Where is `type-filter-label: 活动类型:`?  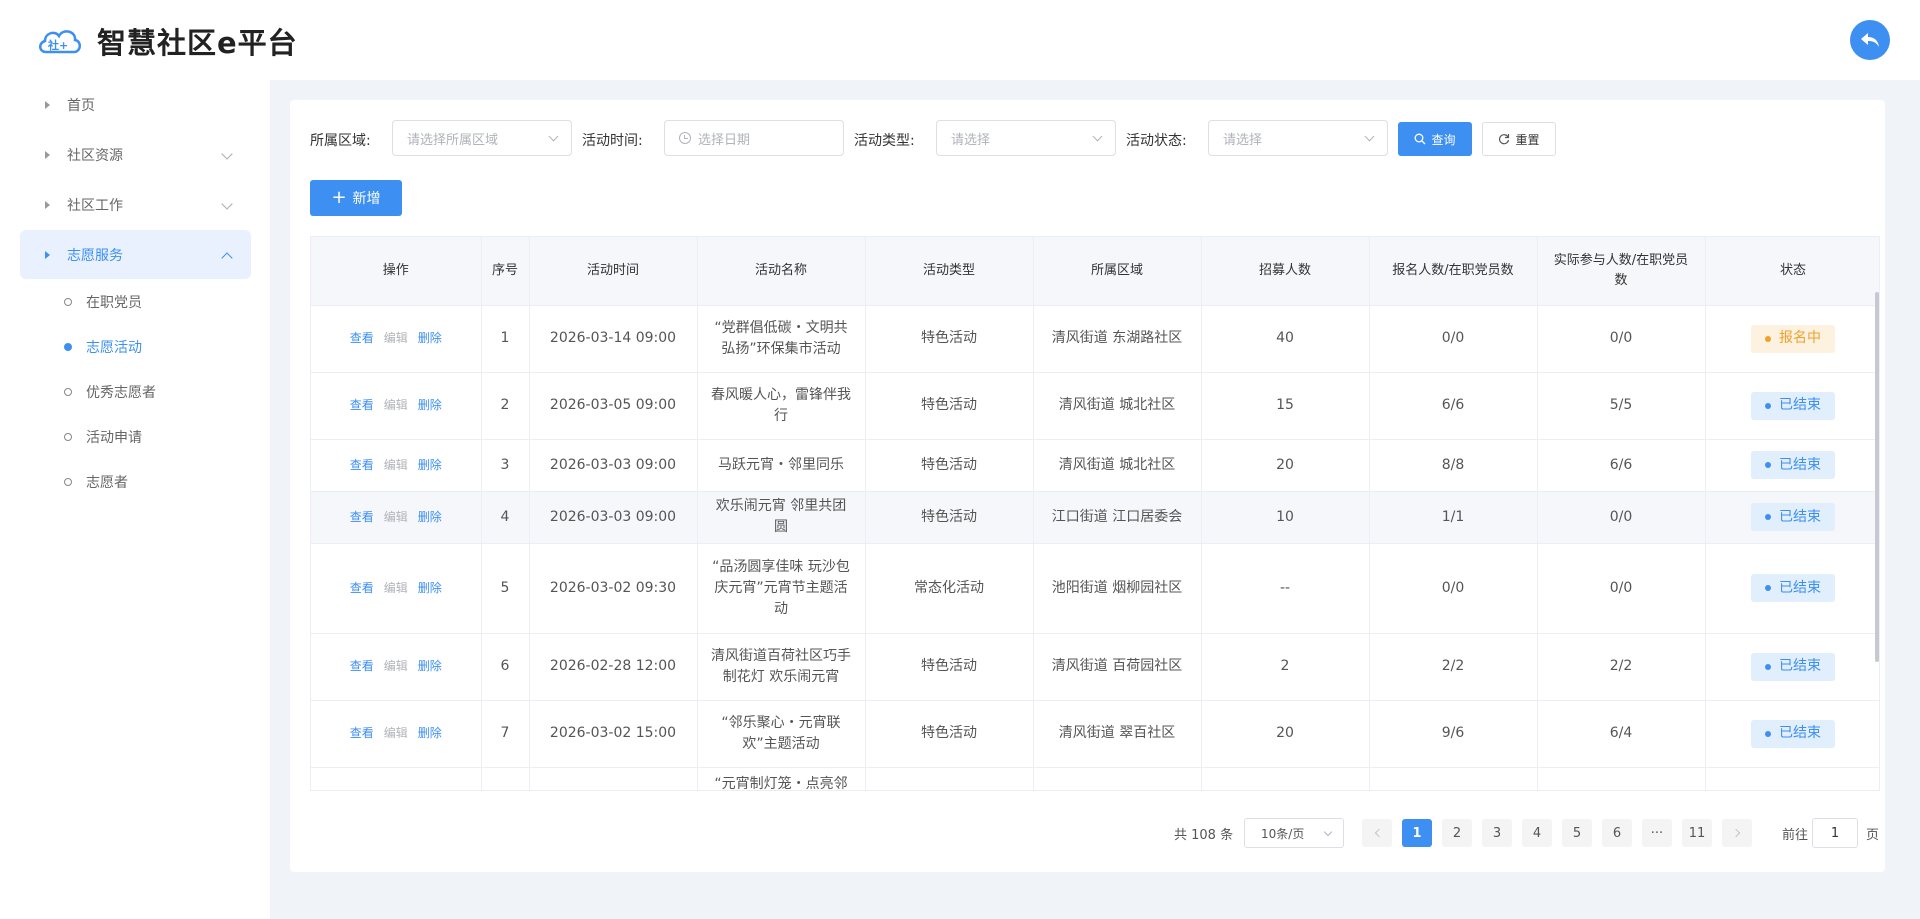
type-filter-label: 活动类型: is located at coordinates (884, 141).